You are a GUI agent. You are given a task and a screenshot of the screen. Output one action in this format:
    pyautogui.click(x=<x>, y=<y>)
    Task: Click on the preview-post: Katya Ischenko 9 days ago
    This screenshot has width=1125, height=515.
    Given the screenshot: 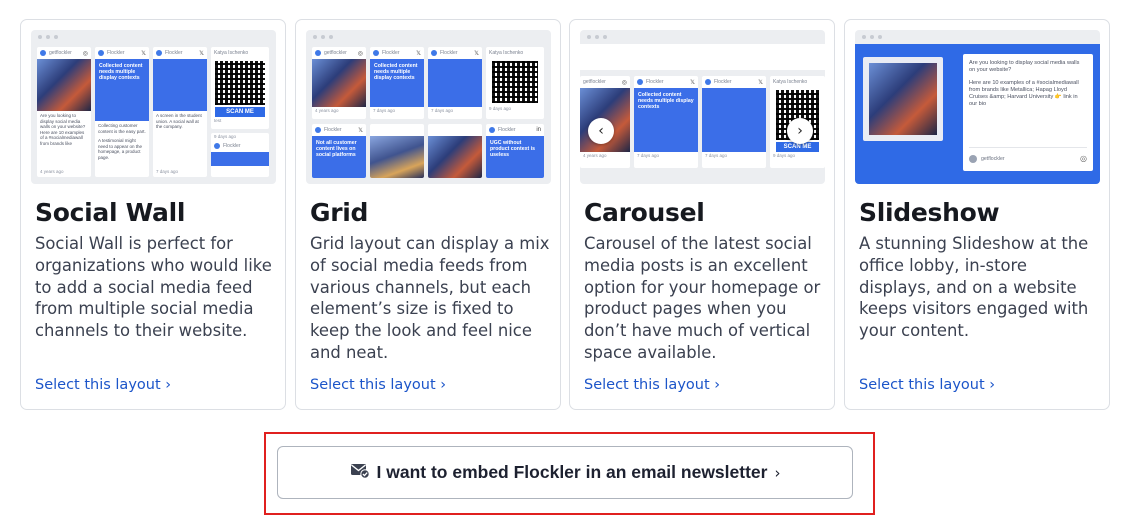 What is the action you would take?
    pyautogui.click(x=515, y=83)
    